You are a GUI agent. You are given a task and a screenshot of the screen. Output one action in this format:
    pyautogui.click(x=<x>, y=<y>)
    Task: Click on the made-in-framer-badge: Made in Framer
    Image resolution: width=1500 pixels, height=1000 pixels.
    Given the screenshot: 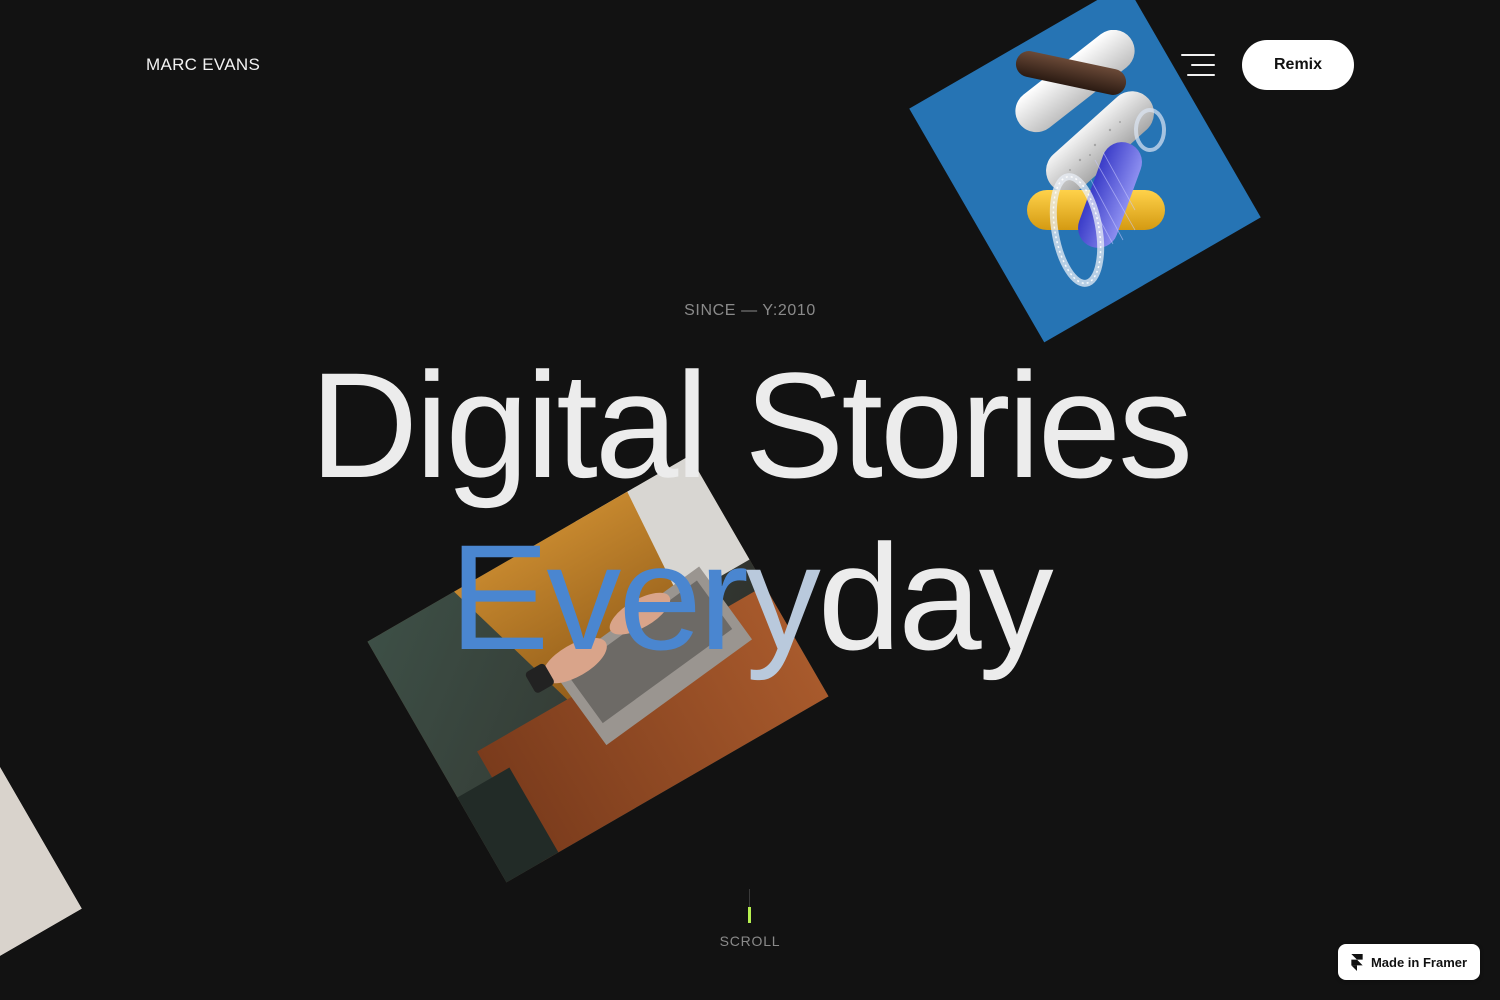 What is the action you would take?
    pyautogui.click(x=1409, y=962)
    